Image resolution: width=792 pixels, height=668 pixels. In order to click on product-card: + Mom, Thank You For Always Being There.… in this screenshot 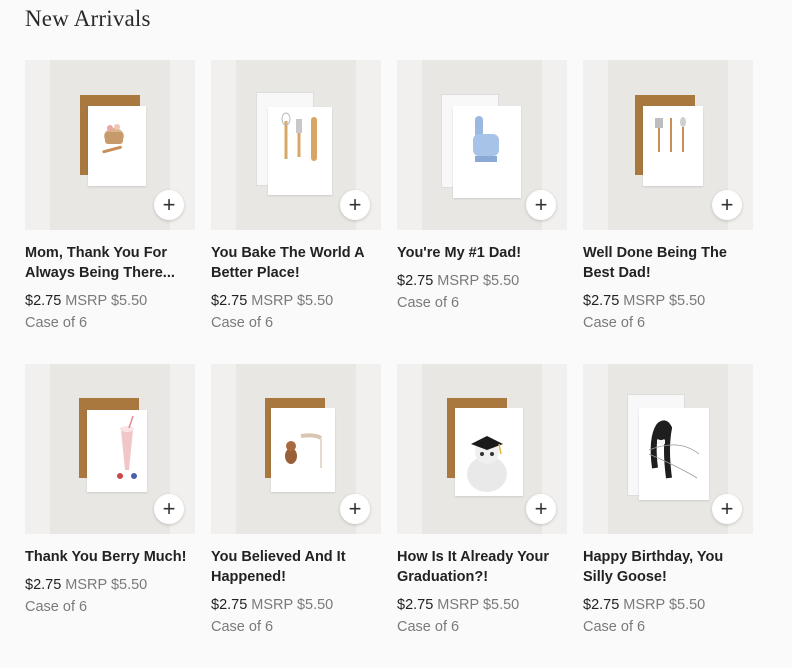, I will do `click(110, 212)`.